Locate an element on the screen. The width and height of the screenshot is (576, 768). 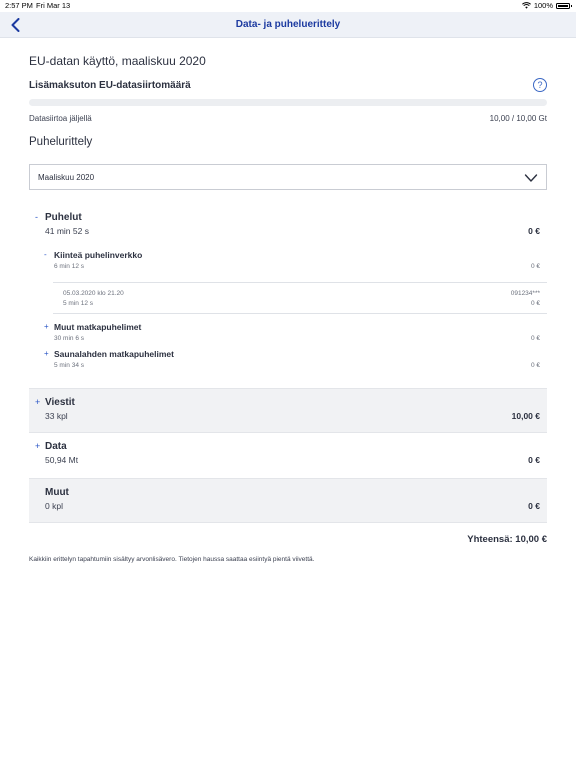
other-mobile-amount: 0 € is located at coordinates (535, 338).